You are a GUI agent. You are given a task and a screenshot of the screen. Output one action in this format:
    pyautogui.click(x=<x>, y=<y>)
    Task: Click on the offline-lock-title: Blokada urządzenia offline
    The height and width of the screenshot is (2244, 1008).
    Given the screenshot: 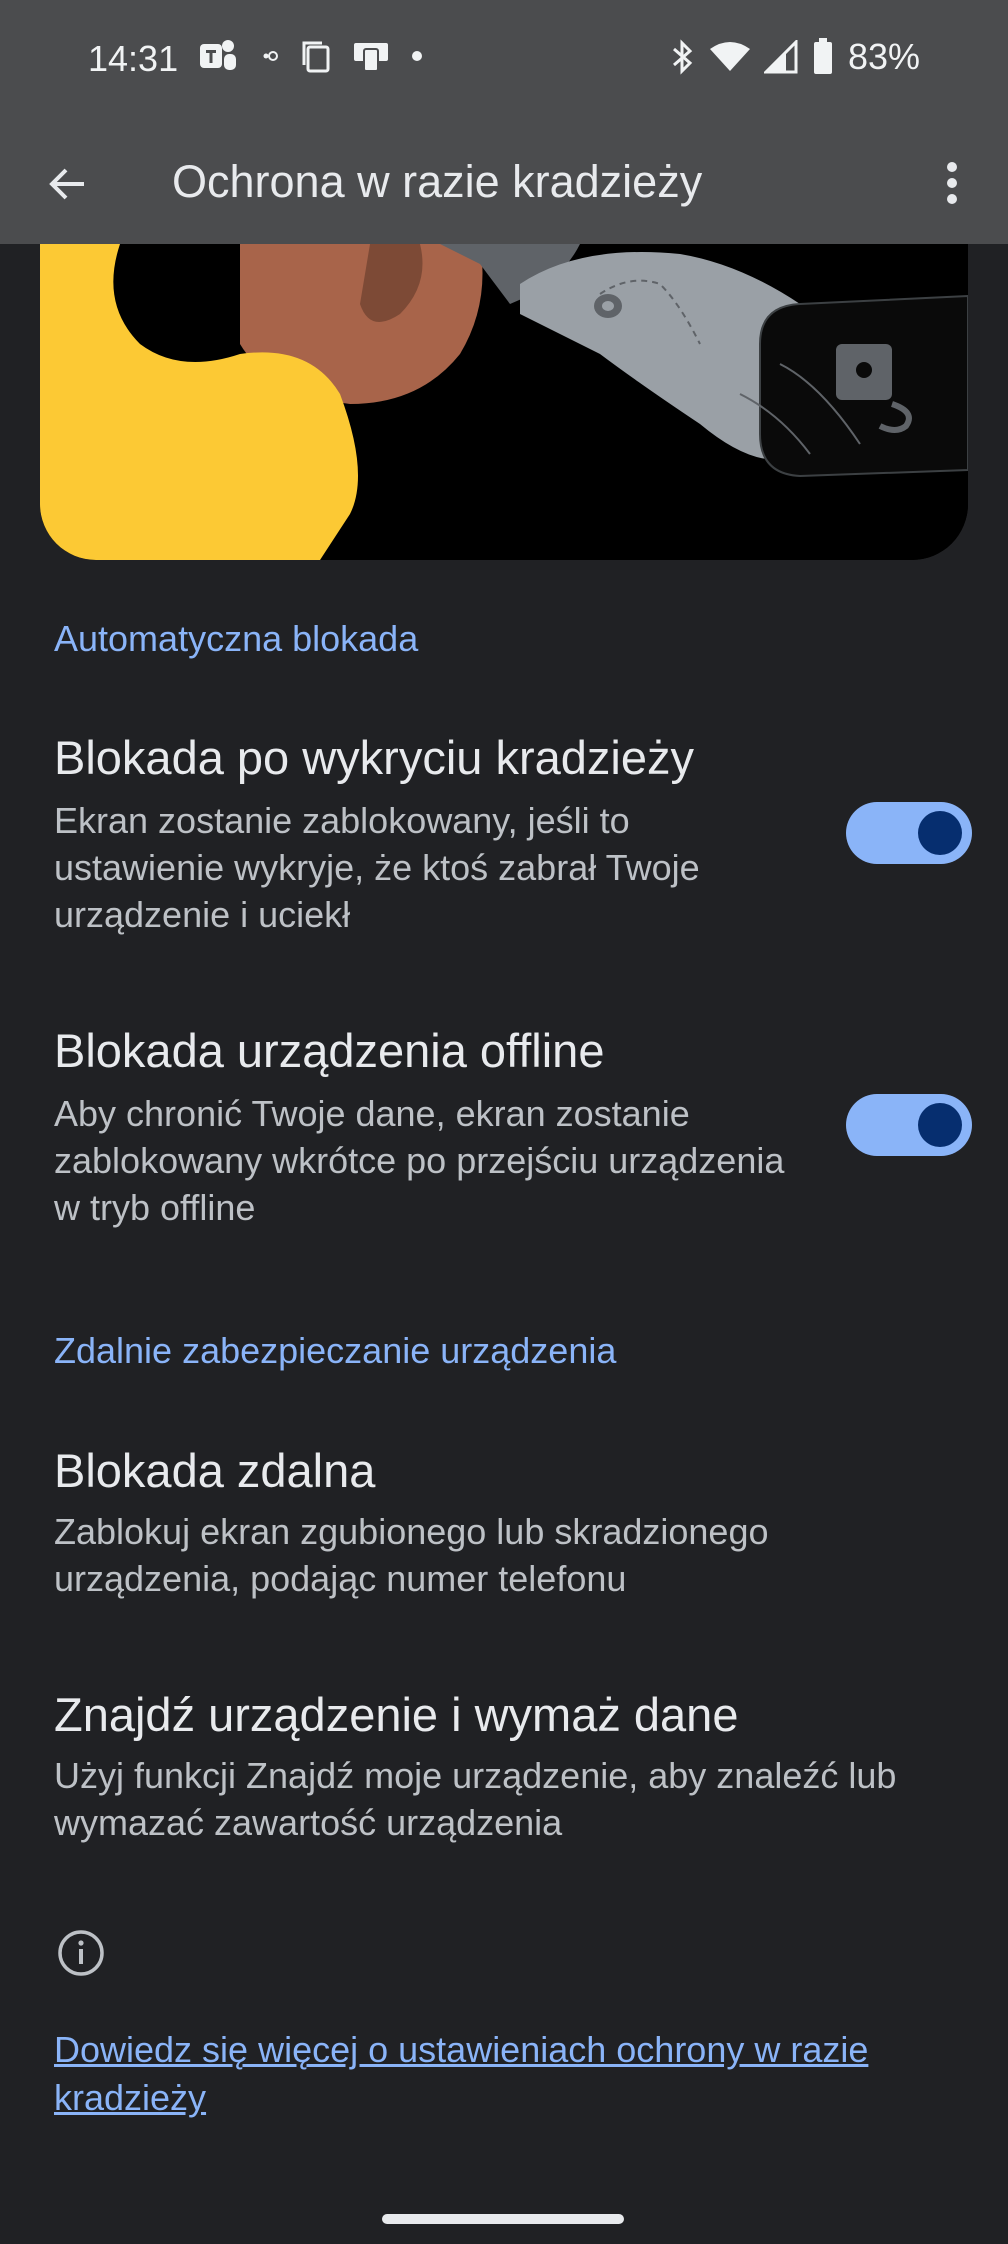 What is the action you would take?
    pyautogui.click(x=329, y=1050)
    